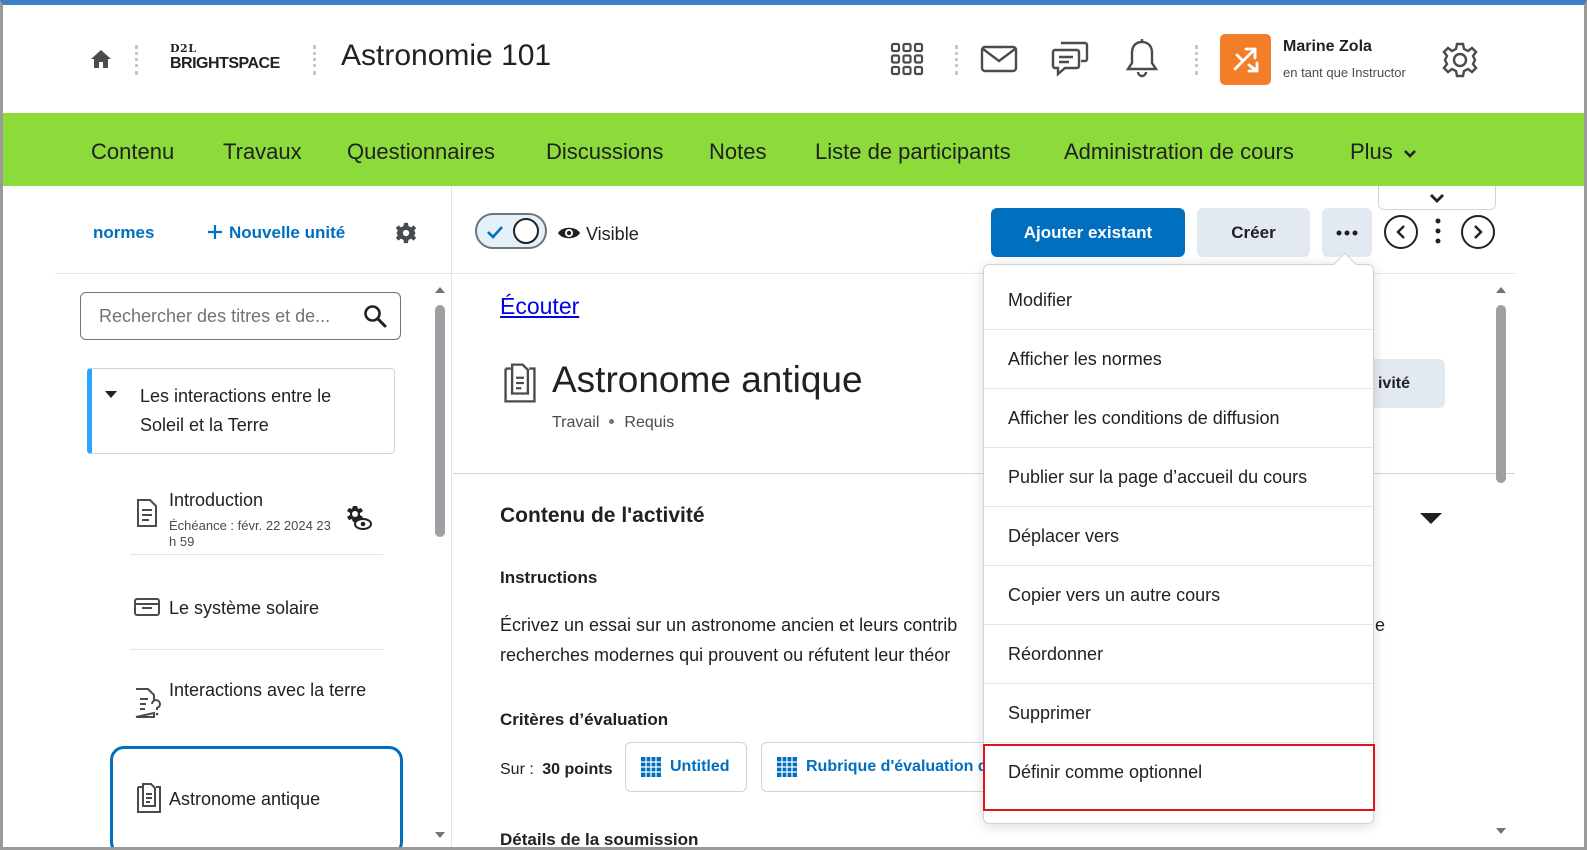 This screenshot has width=1587, height=850. I want to click on submission-heading: Détails de la soumission, so click(599, 839).